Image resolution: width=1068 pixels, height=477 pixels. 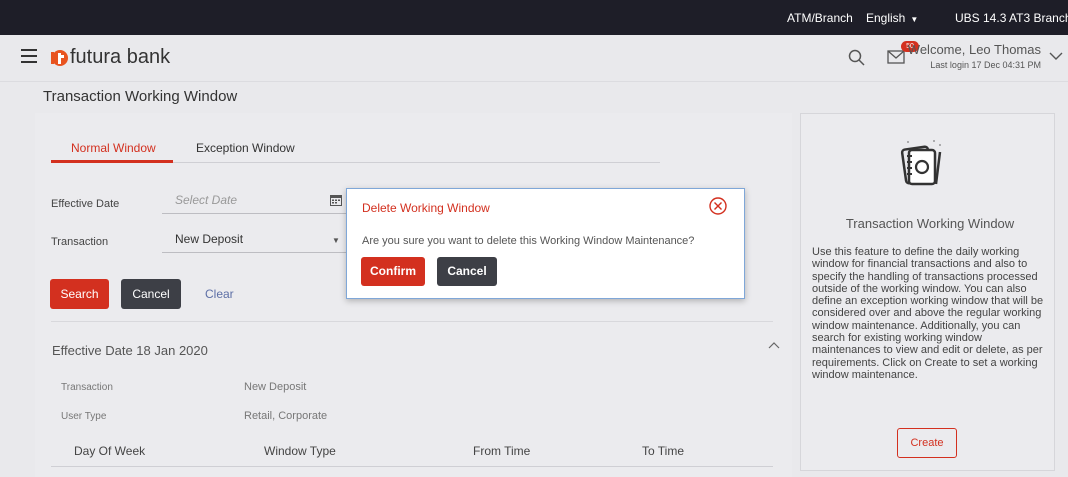 I want to click on transaction-label: Transaction, so click(x=80, y=242).